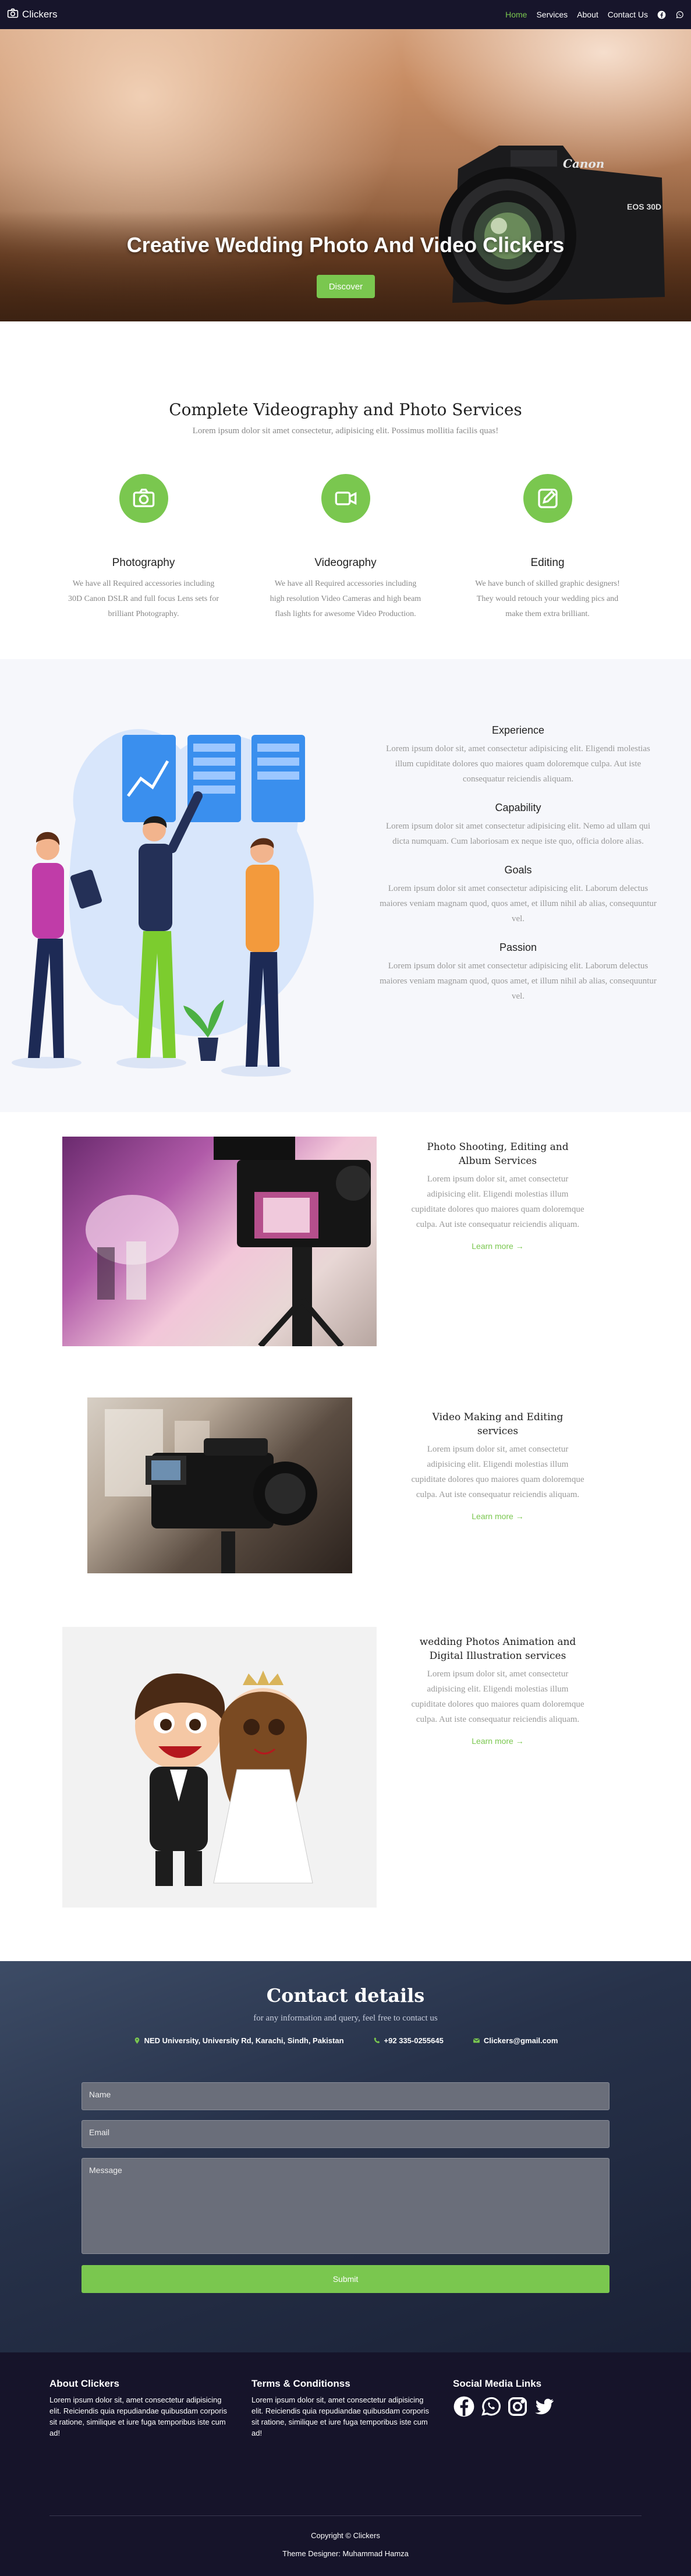  I want to click on nav-link-home: Home, so click(516, 15).